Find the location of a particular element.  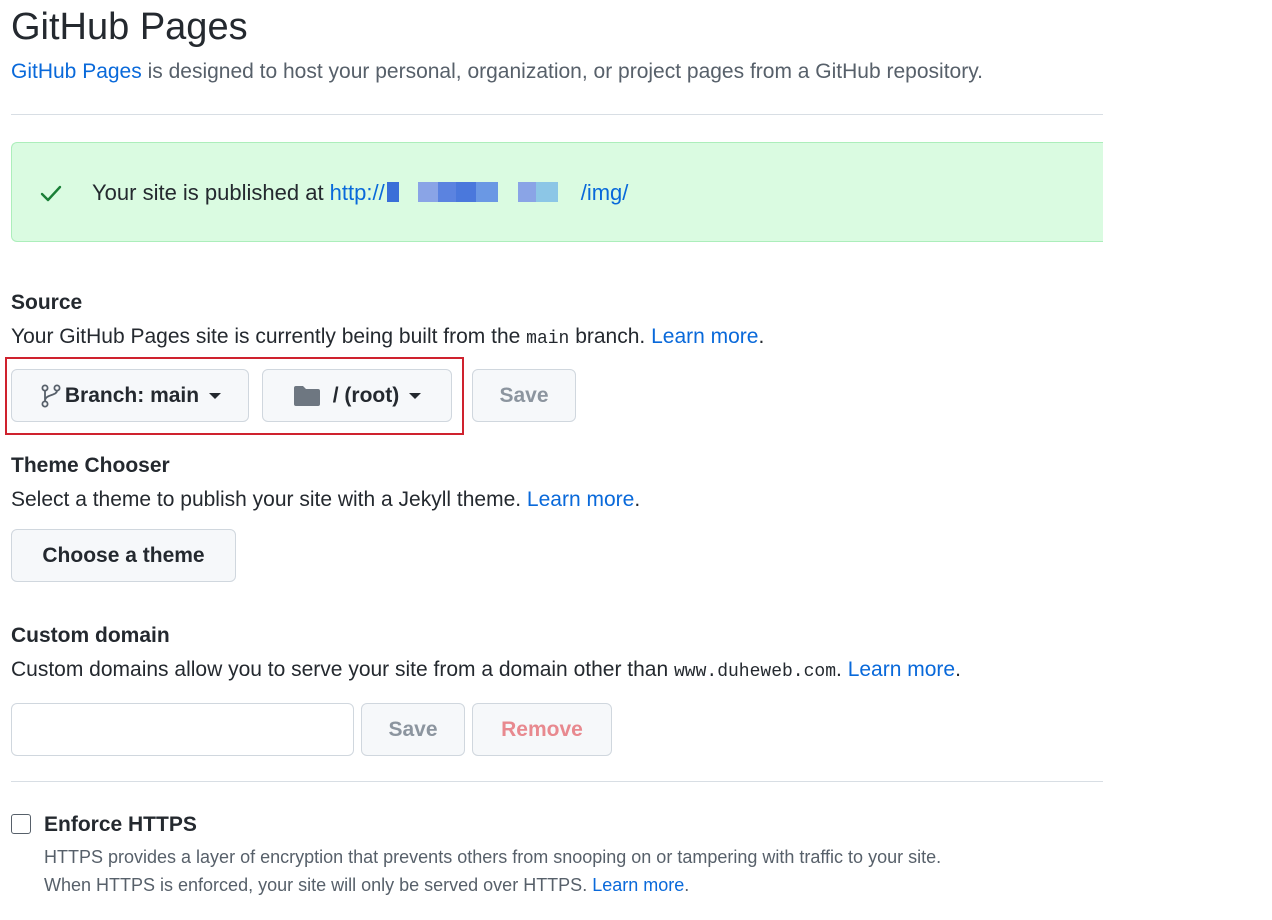

custom-domain-input is located at coordinates (182, 729).